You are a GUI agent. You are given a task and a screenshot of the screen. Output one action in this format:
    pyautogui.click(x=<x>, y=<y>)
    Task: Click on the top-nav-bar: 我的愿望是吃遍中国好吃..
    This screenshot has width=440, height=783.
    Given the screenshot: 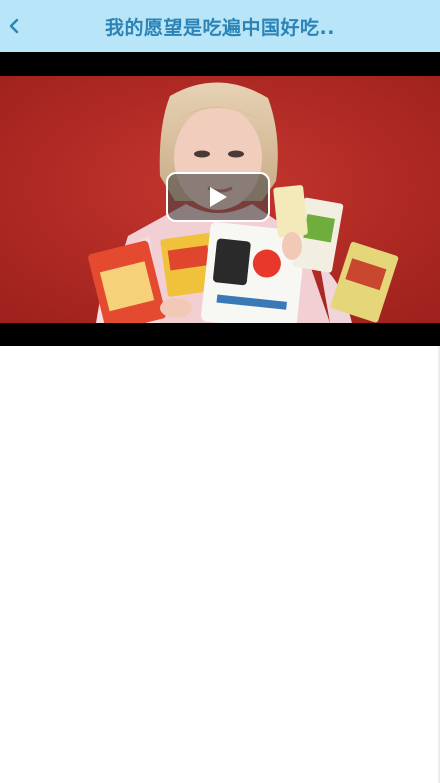 What is the action you would take?
    pyautogui.click(x=220, y=26)
    